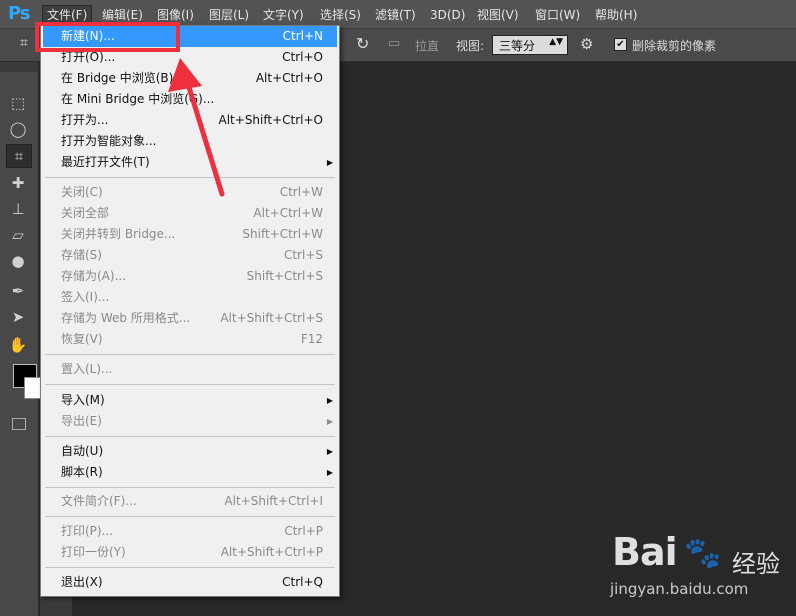  Describe the element at coordinates (190, 472) in the screenshot. I see `menu-item-scripts: 脚本(R) ▶` at that location.